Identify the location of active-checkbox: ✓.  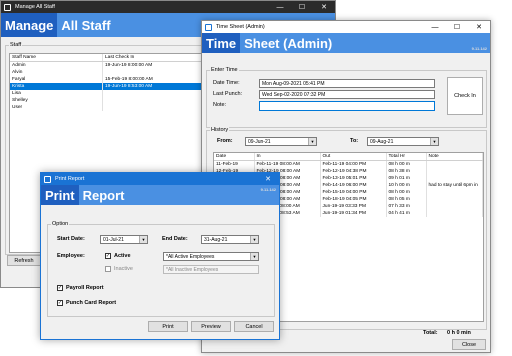
(108, 256).